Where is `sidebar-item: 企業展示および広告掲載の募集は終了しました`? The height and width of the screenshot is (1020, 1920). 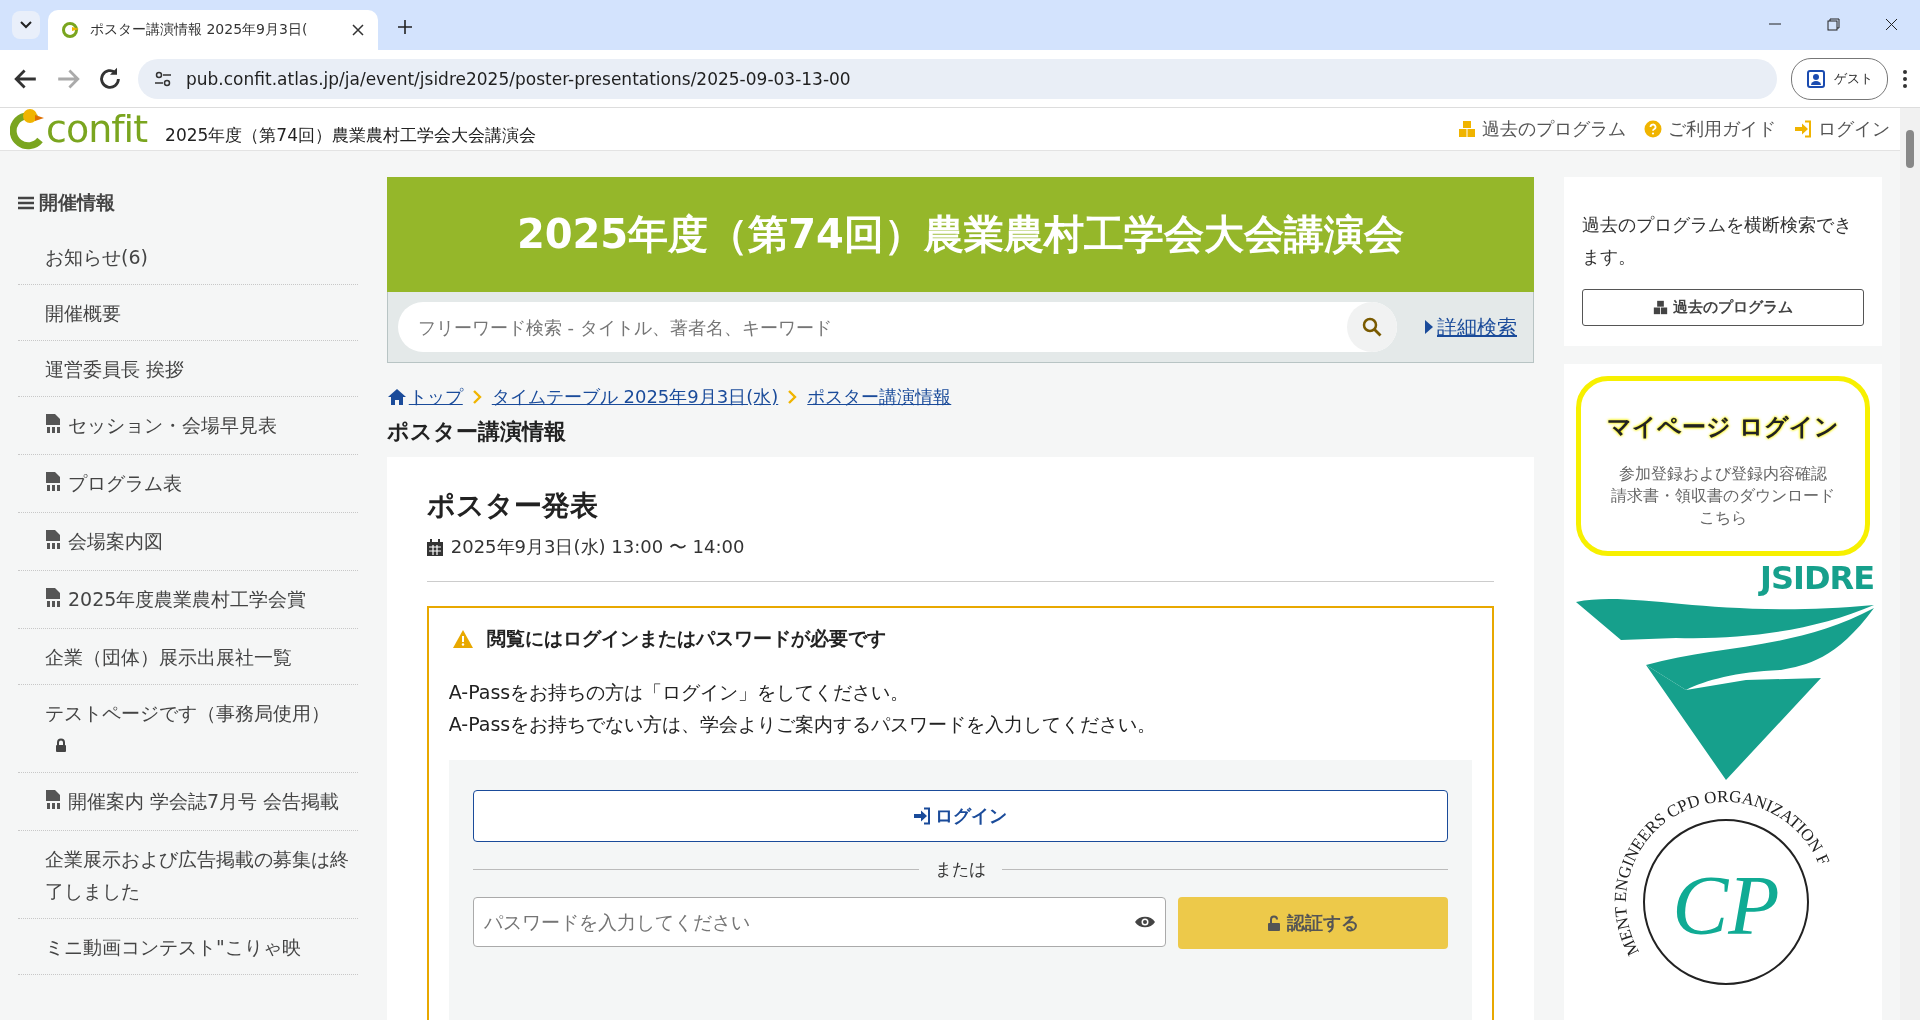
sidebar-item: 企業展示および広告掲載の募集は終了しました is located at coordinates (188, 875).